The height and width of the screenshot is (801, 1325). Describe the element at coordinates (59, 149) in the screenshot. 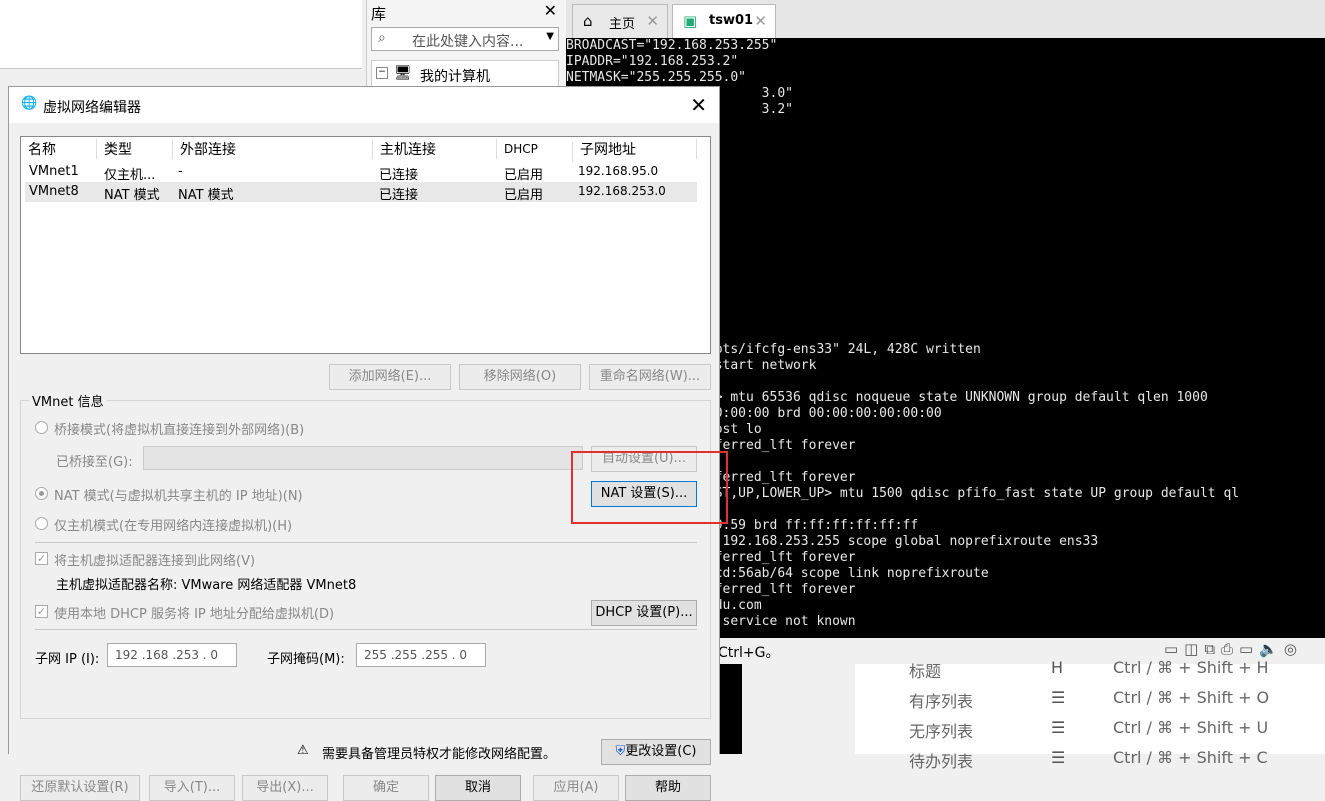

I see `column-header: 名称` at that location.